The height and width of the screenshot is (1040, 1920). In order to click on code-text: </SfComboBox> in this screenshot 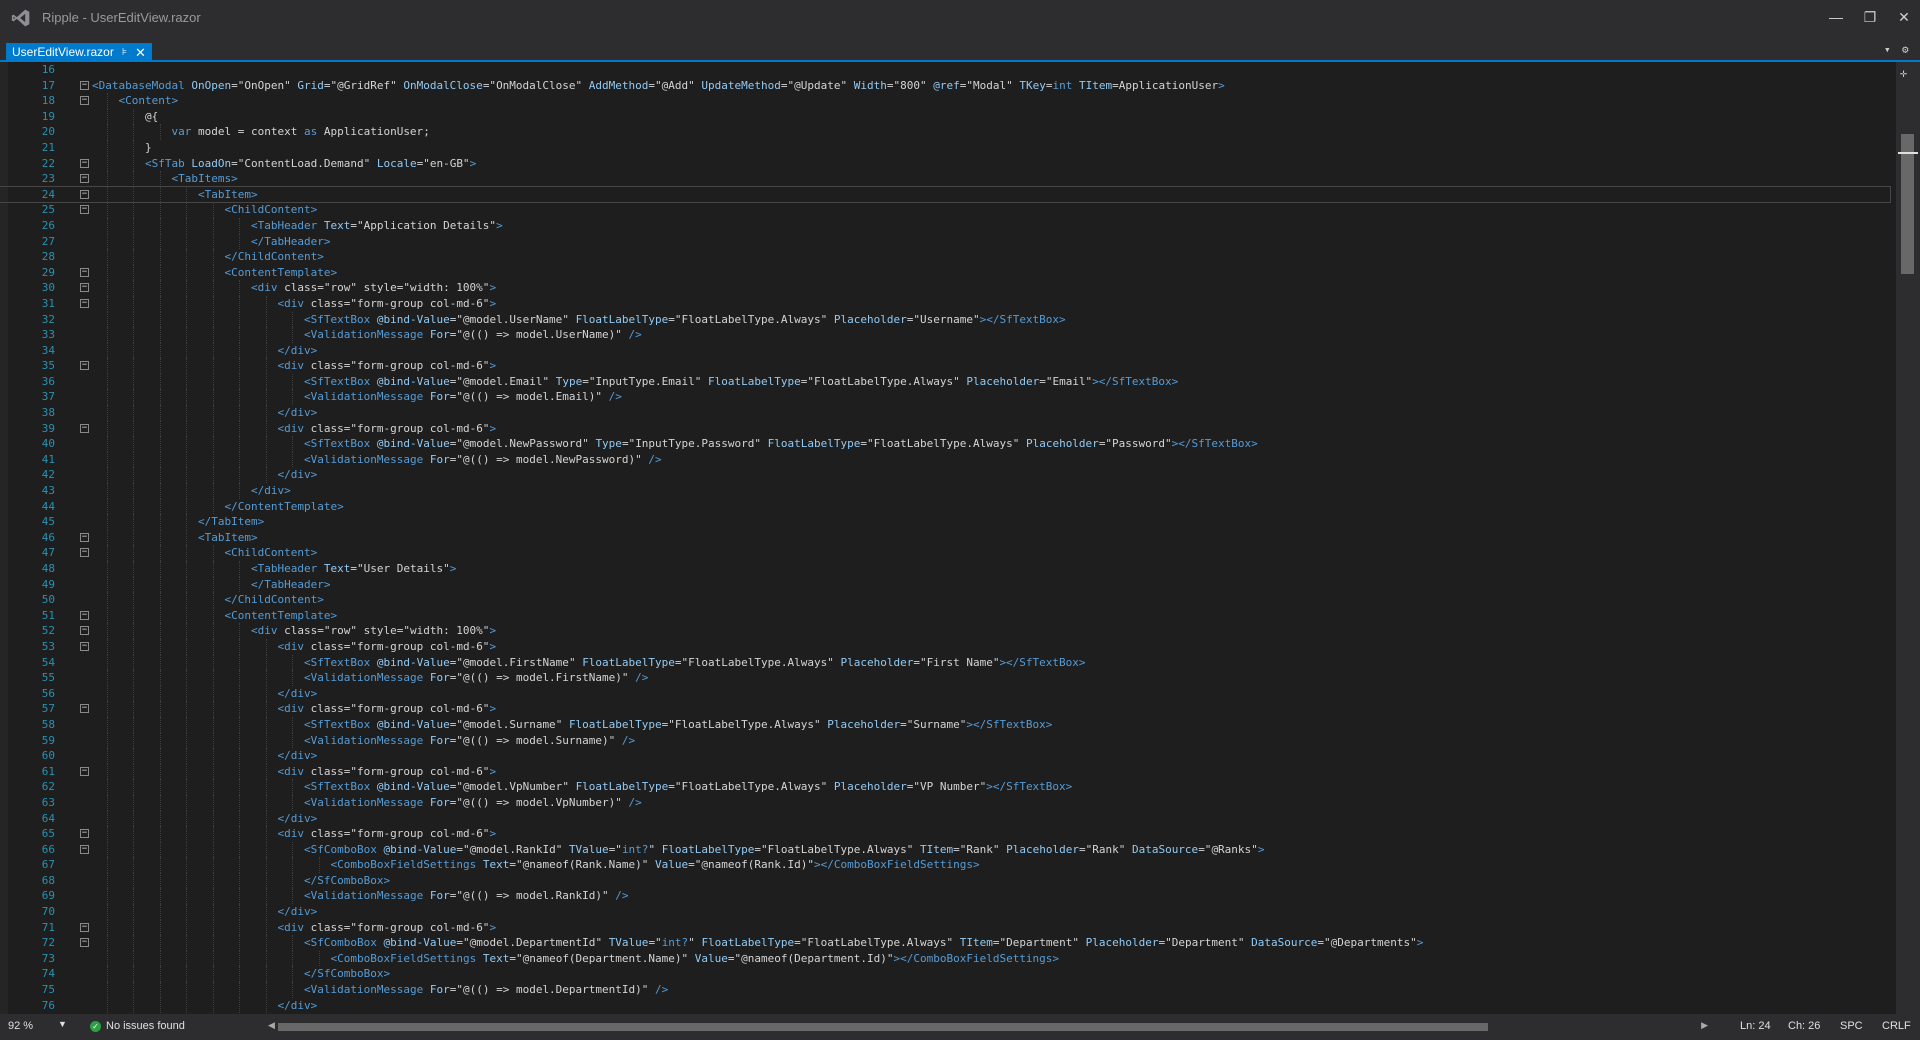, I will do `click(347, 974)`.